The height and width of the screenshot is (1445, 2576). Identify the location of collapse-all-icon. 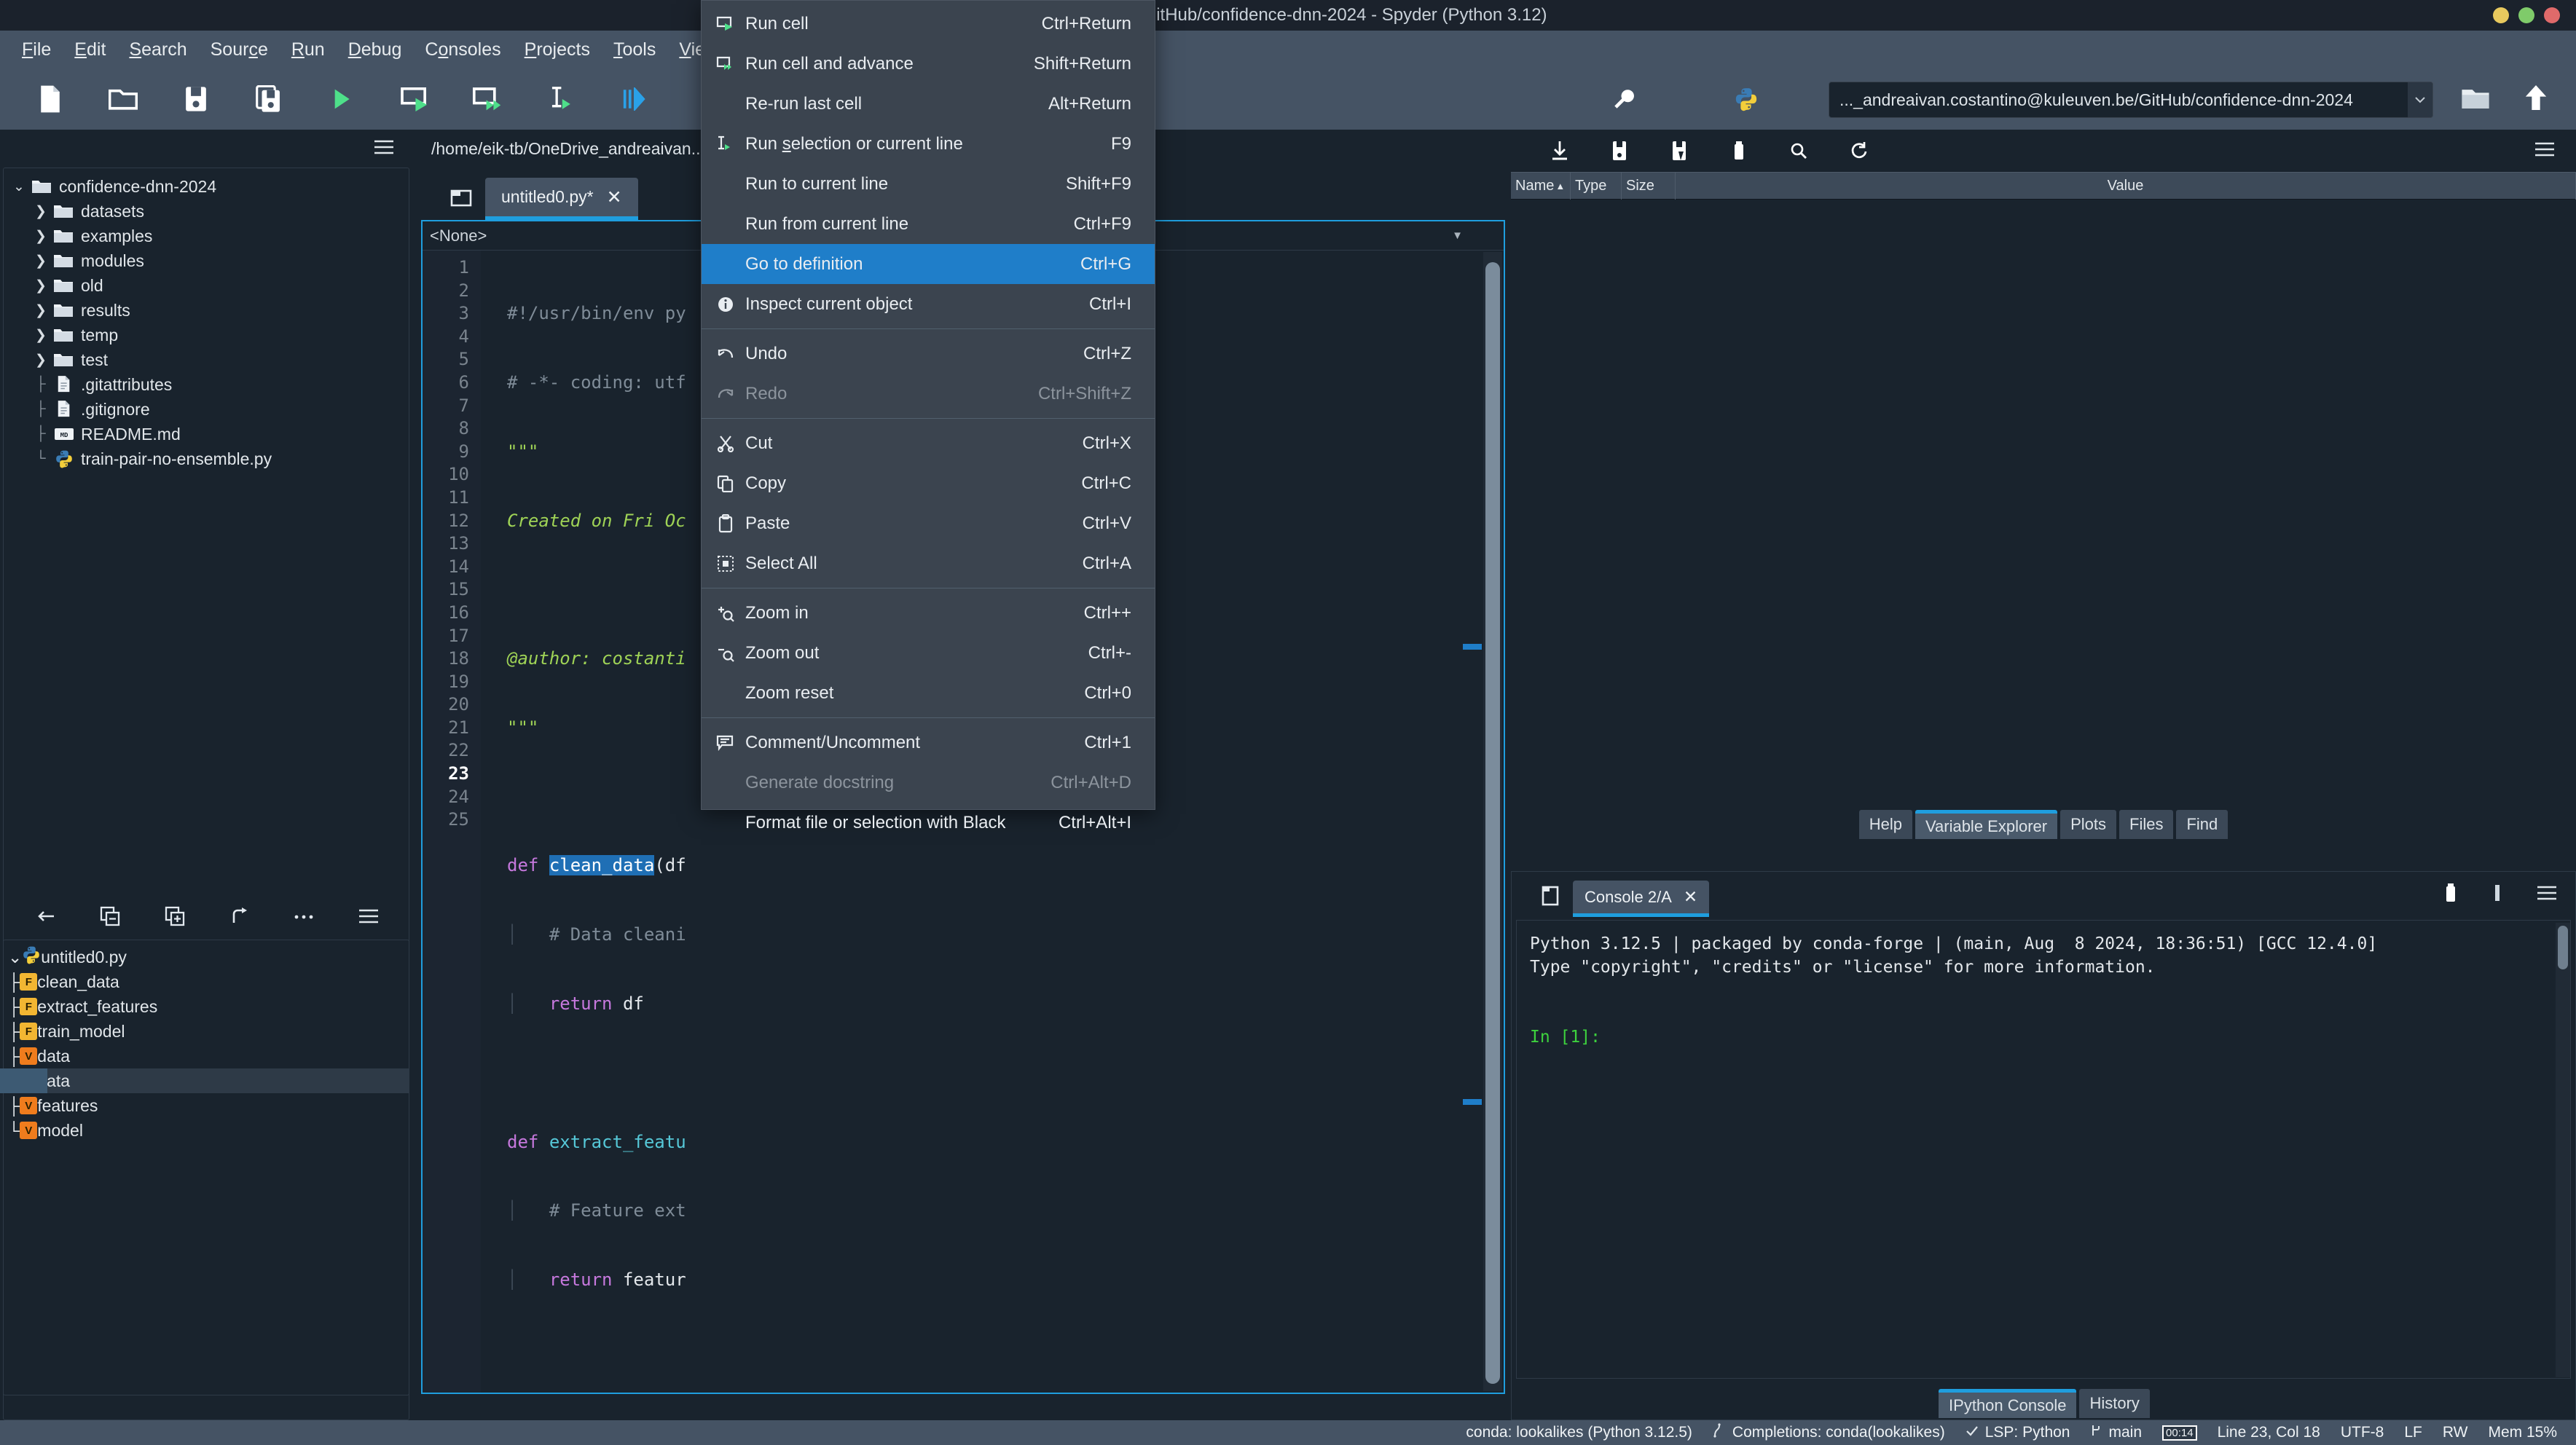
(111, 918).